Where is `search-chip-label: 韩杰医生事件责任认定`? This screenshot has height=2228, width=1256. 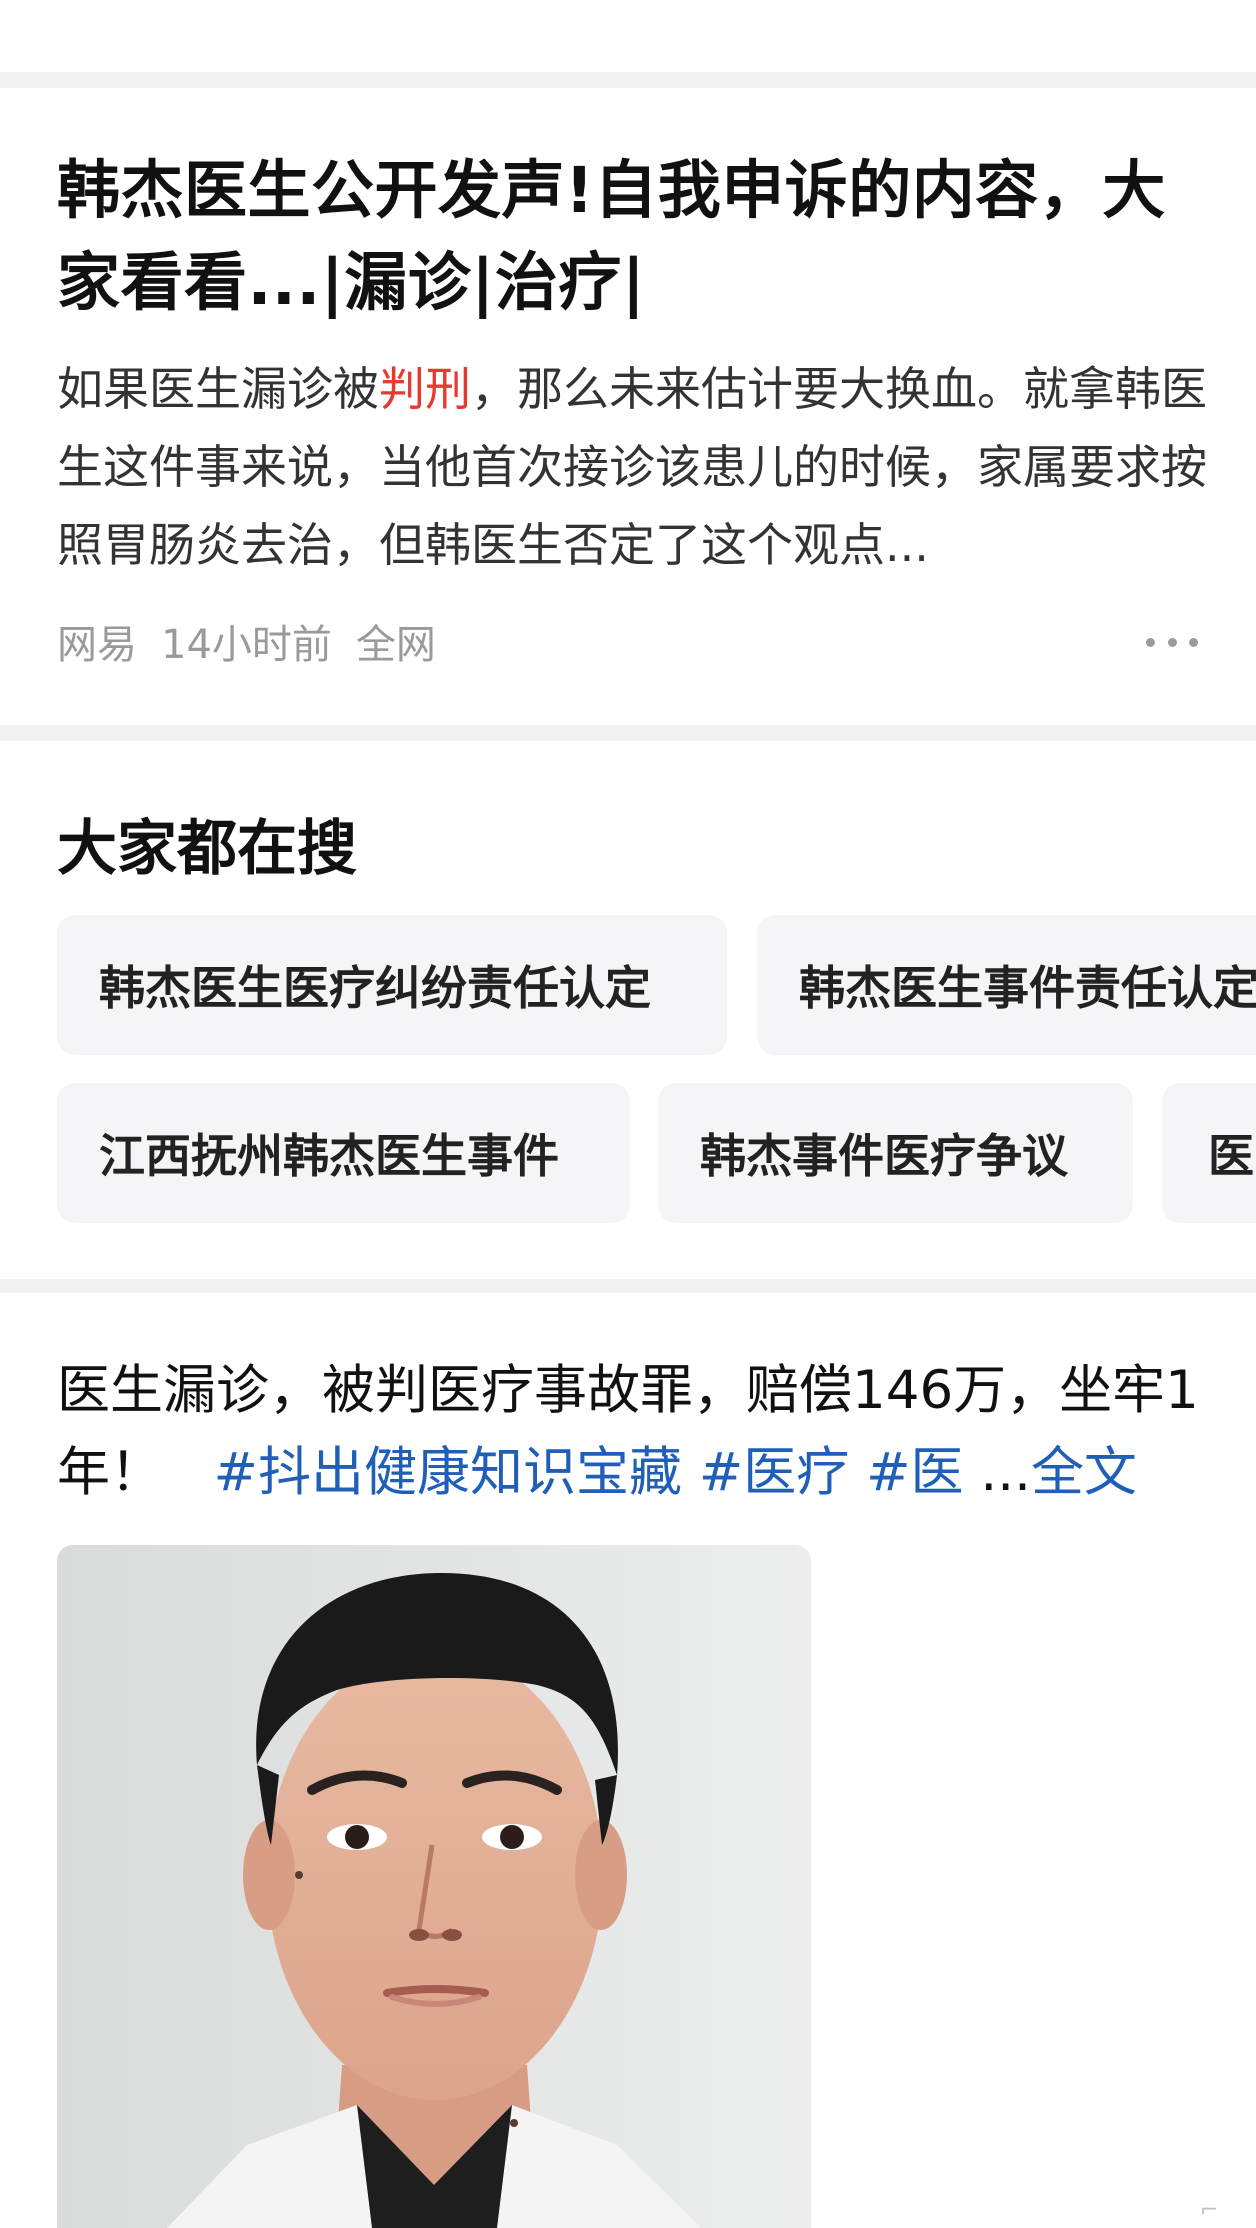 search-chip-label: 韩杰医生事件责任认定 is located at coordinates (1027, 988).